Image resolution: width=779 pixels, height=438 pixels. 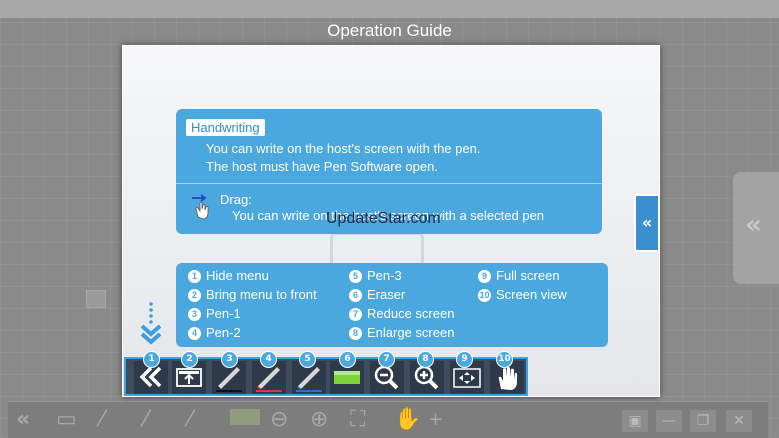 I want to click on legend-item: 1 Hide menu, so click(x=228, y=275).